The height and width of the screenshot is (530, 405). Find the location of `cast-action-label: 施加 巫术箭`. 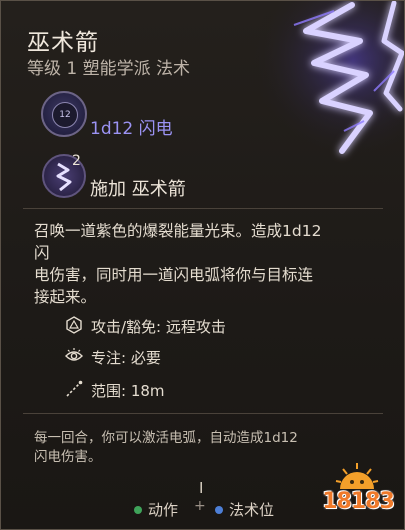

cast-action-label: 施加 巫术箭 is located at coordinates (138, 189).